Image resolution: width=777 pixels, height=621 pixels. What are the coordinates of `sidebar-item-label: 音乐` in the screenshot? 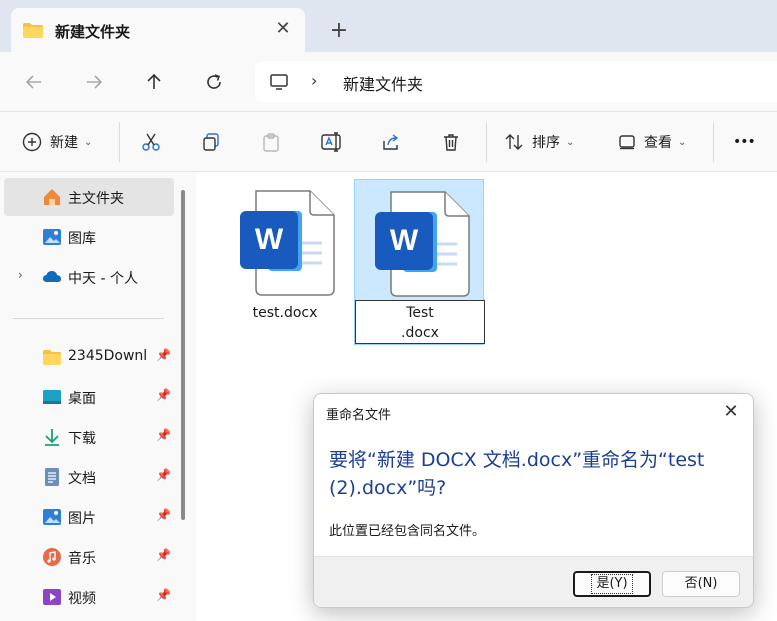 It's located at (82, 559).